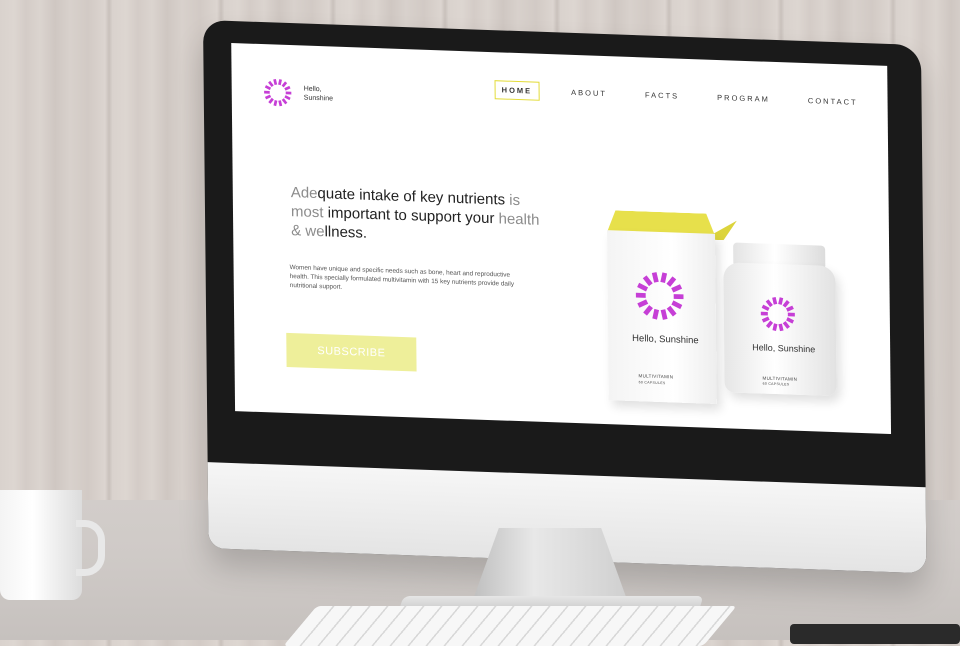 Image resolution: width=960 pixels, height=646 pixels. What do you see at coordinates (787, 348) in the screenshot?
I see `bottle-product-name: Hello, Sunshine` at bounding box center [787, 348].